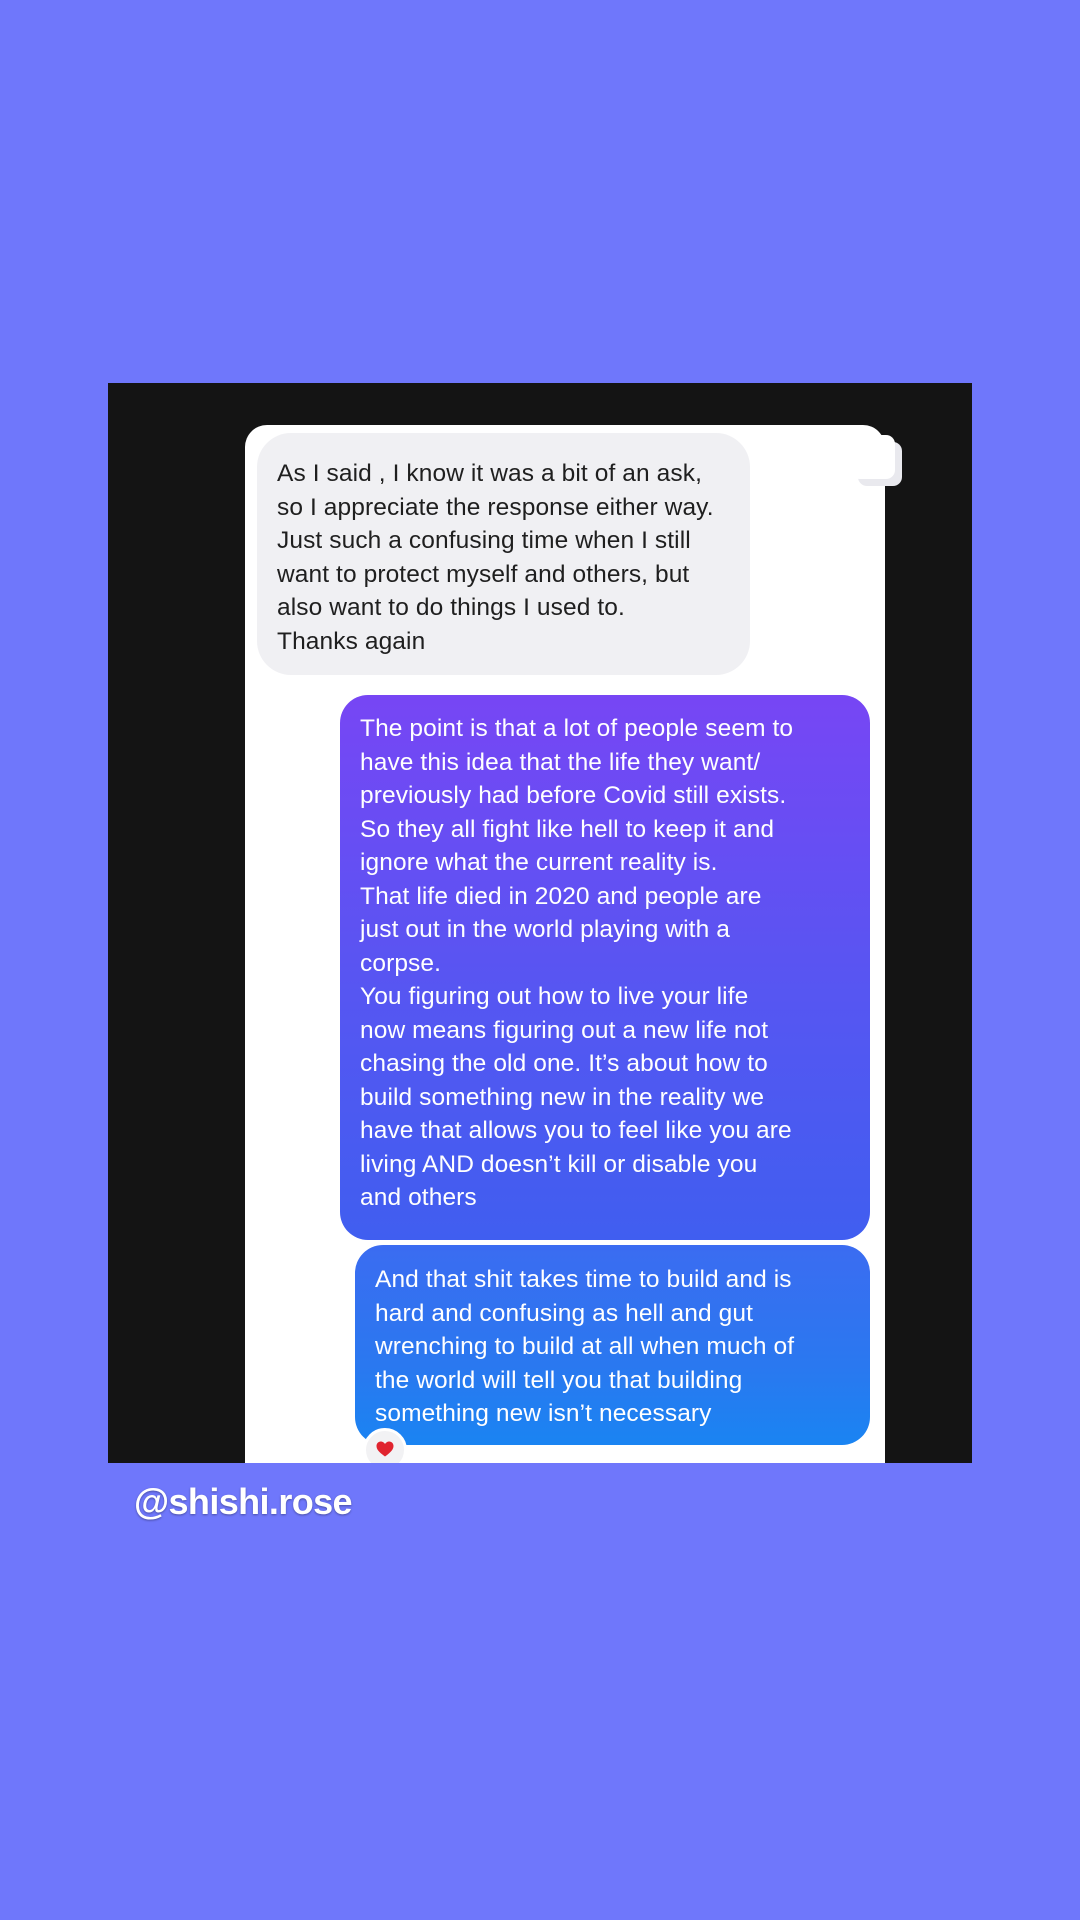 The width and height of the screenshot is (1080, 1920). Describe the element at coordinates (562, 1097) in the screenshot. I see `message-line: build something new in the reality we` at that location.